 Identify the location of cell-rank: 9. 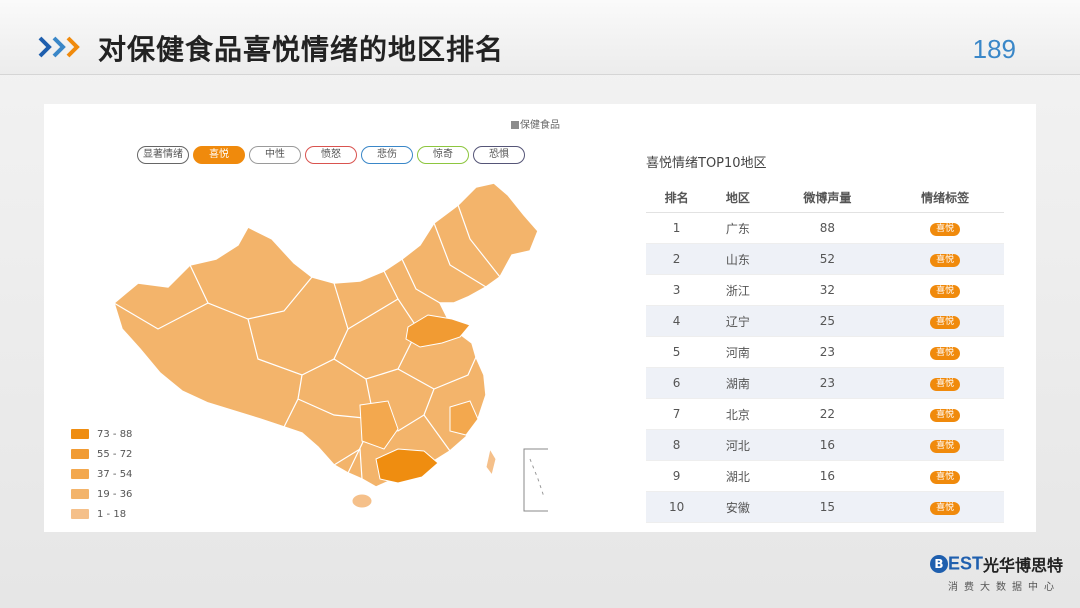
(677, 476).